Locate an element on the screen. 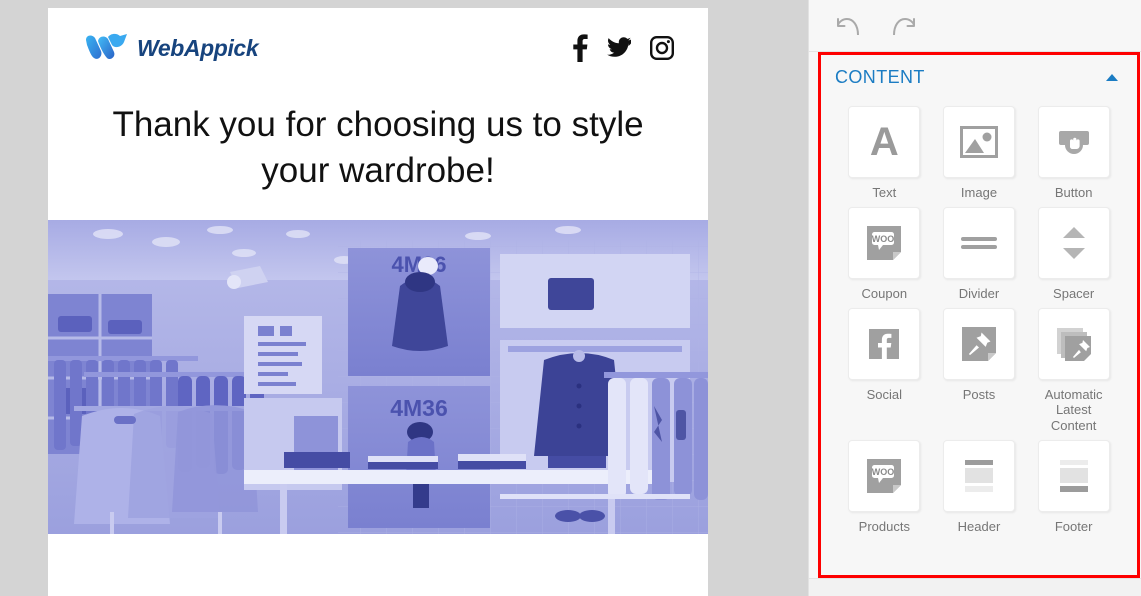 Image resolution: width=1141 pixels, height=596 pixels. block-tile-divider: Divider is located at coordinates (979, 251).